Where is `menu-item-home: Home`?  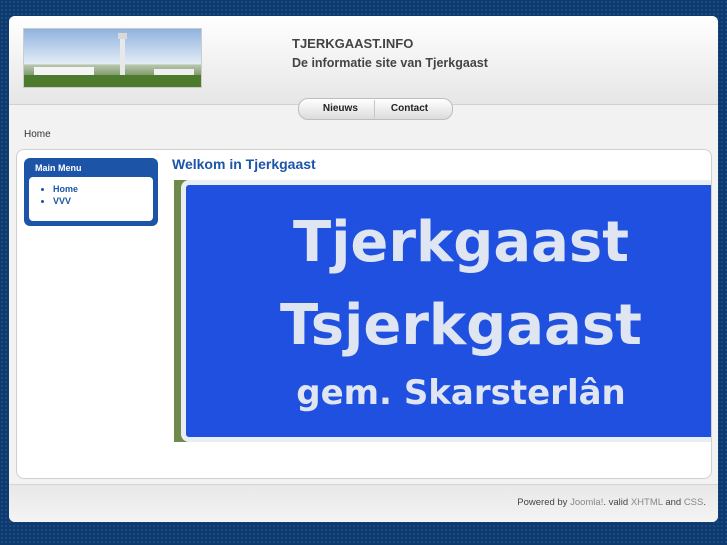
menu-item-home: Home is located at coordinates (103, 189).